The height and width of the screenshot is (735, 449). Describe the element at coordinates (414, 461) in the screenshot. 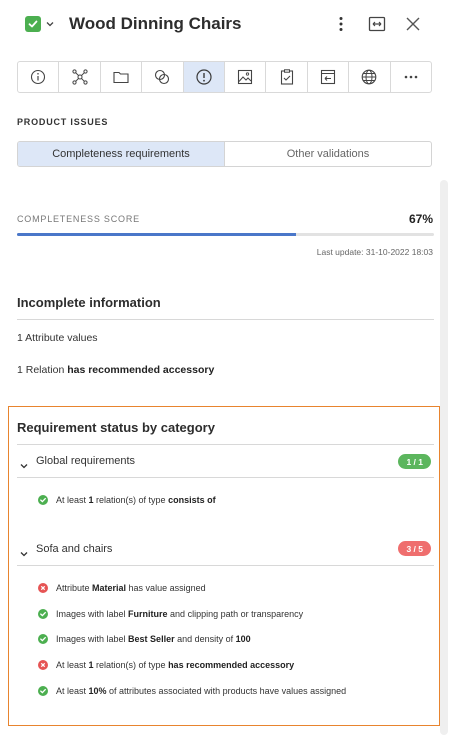

I see `status-badge: 1 / 1` at that location.